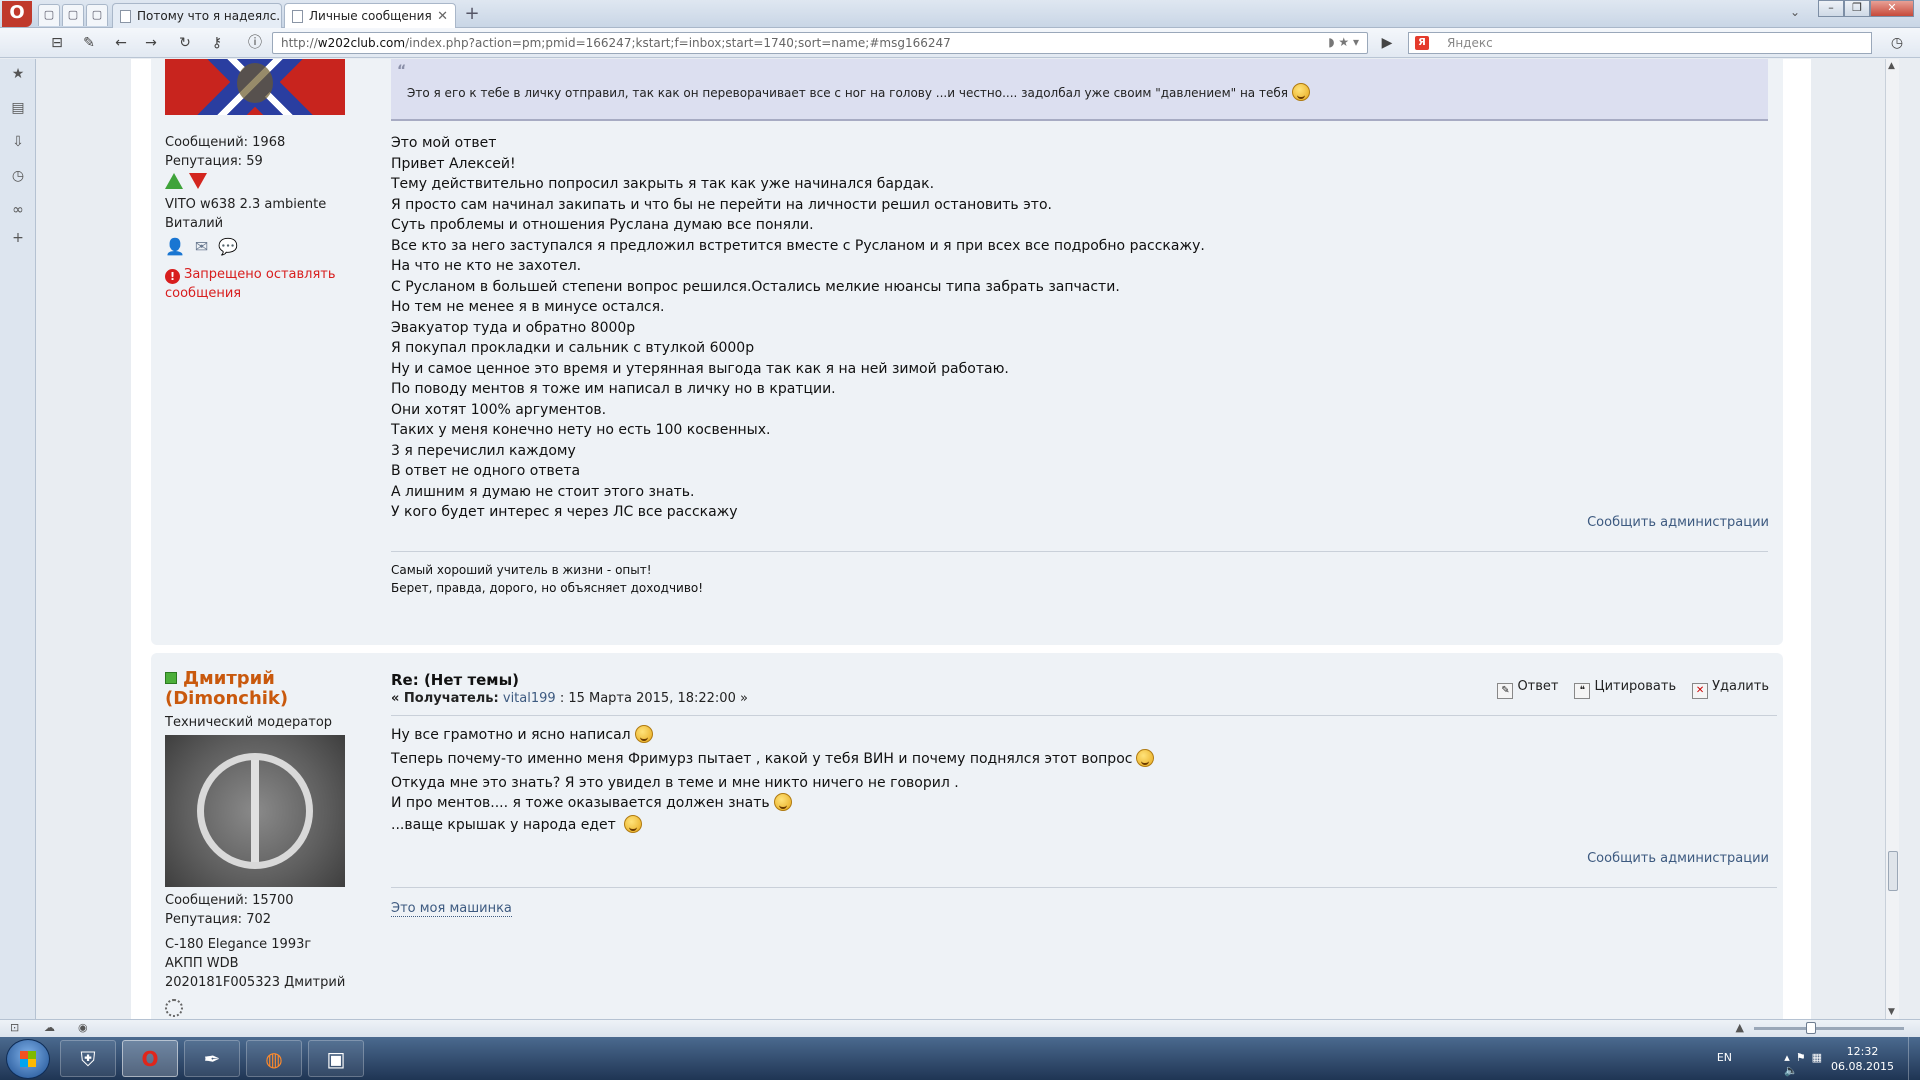 This screenshot has width=1920, height=1080. Describe the element at coordinates (1356, 42) in the screenshot. I see `dropdown-icon: ▾` at that location.